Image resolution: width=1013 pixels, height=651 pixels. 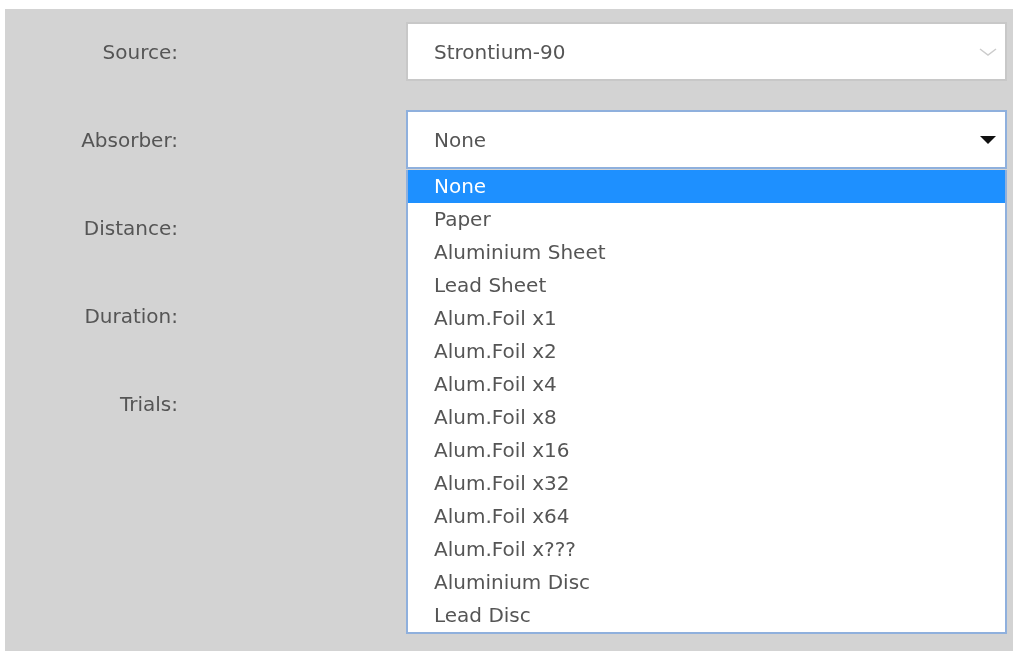 What do you see at coordinates (706, 51) in the screenshot?
I see `dropdown-select: Strontium-90` at bounding box center [706, 51].